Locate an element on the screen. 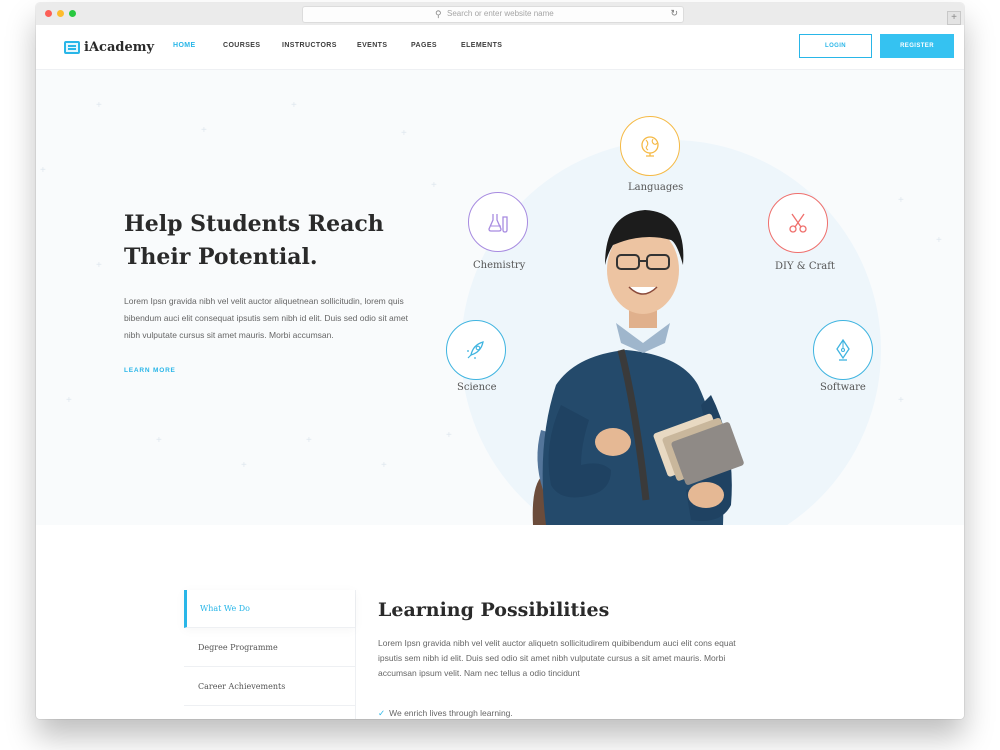 The width and height of the screenshot is (1000, 750). check-icon: ✓ is located at coordinates (382, 713).